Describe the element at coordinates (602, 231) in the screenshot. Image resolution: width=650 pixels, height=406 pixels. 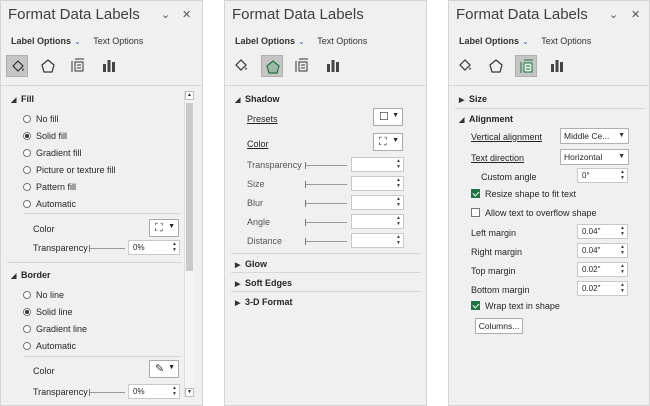
I see `left-margin-input: 0.04" ▲ ▼` at that location.